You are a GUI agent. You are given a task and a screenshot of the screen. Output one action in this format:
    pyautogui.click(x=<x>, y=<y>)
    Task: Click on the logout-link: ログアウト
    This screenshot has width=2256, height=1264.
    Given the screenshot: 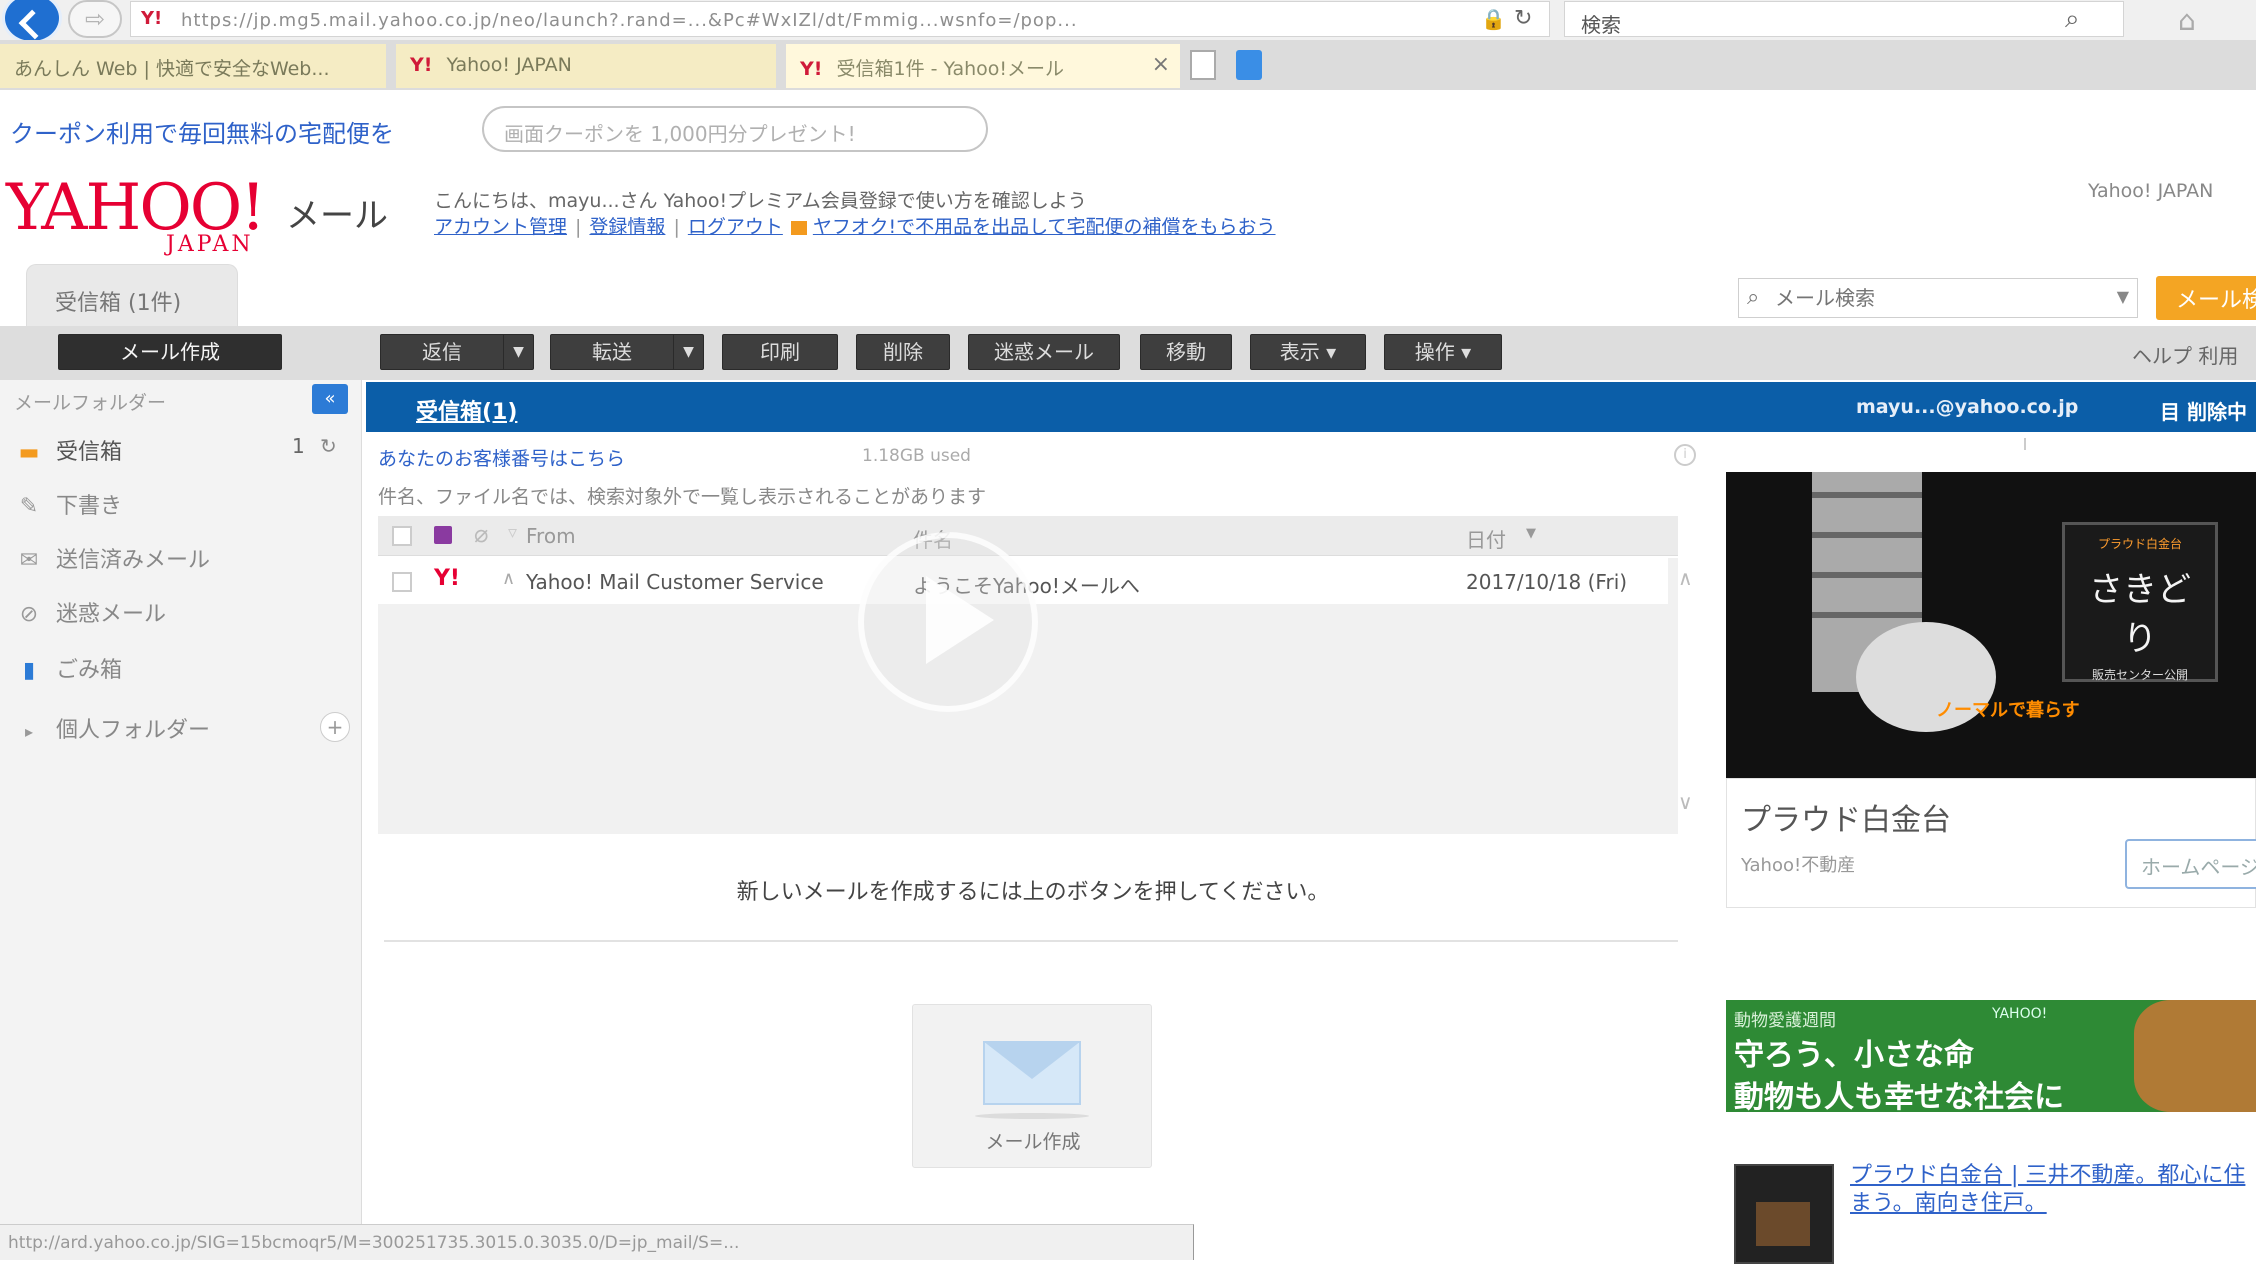 What is the action you would take?
    pyautogui.click(x=735, y=227)
    